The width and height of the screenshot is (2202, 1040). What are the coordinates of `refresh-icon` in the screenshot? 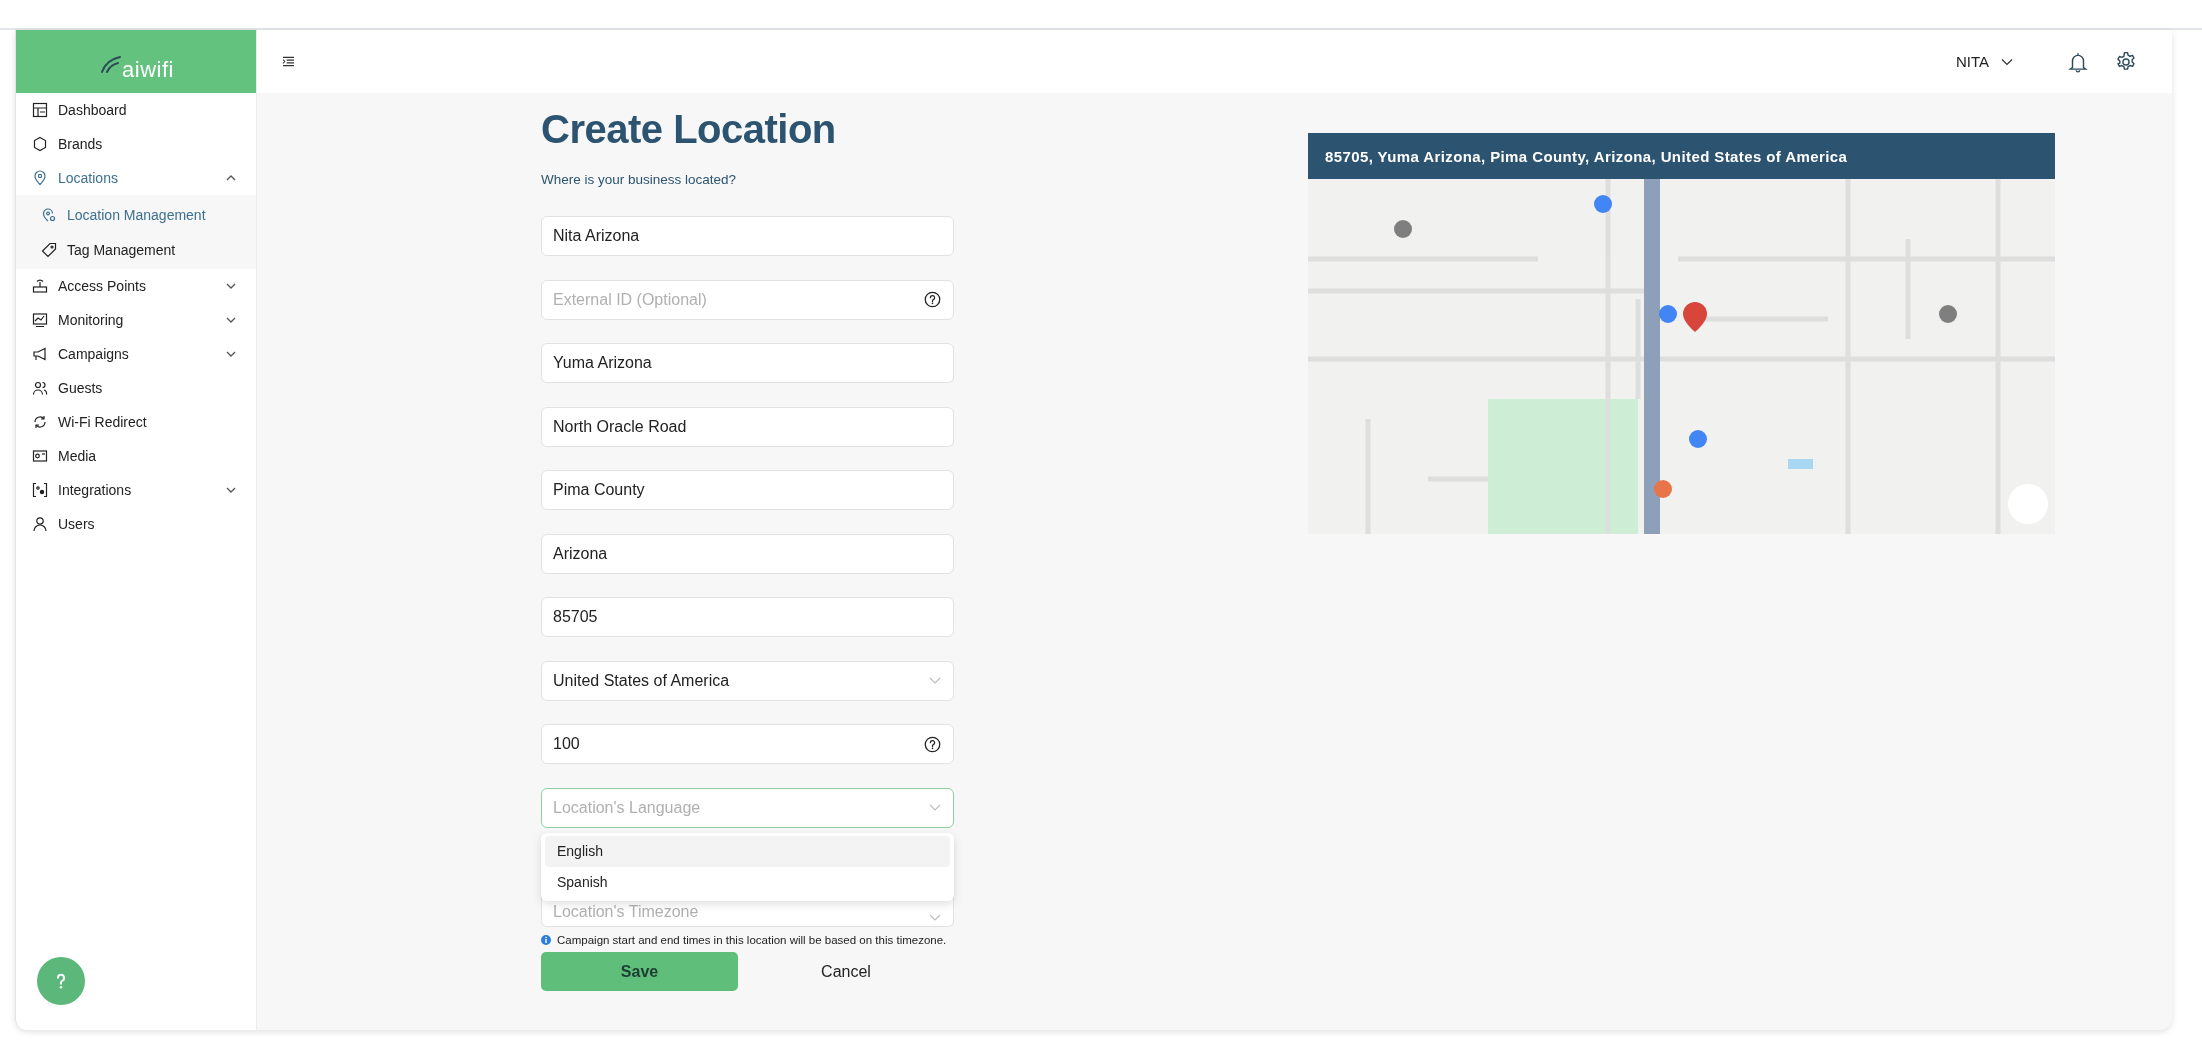 It's located at (40, 422).